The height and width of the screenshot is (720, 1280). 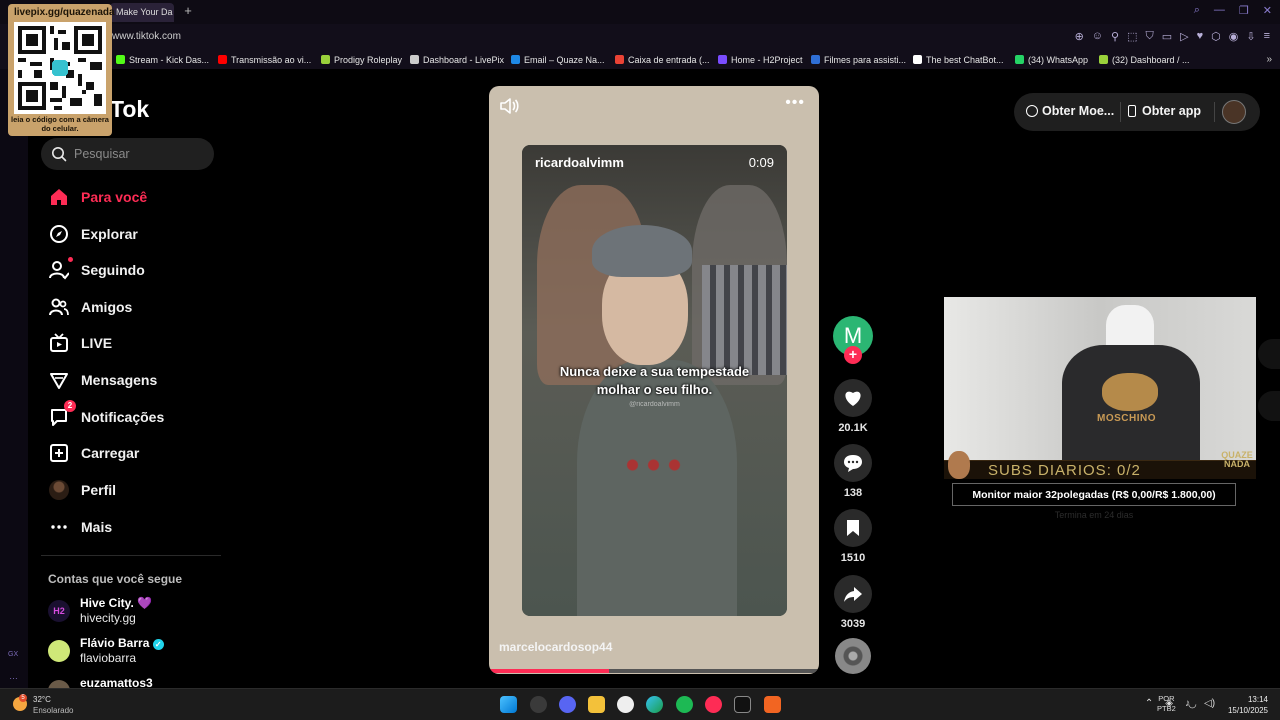 What do you see at coordinates (133, 380) in the screenshot?
I see `nav-messages: Mensagens` at bounding box center [133, 380].